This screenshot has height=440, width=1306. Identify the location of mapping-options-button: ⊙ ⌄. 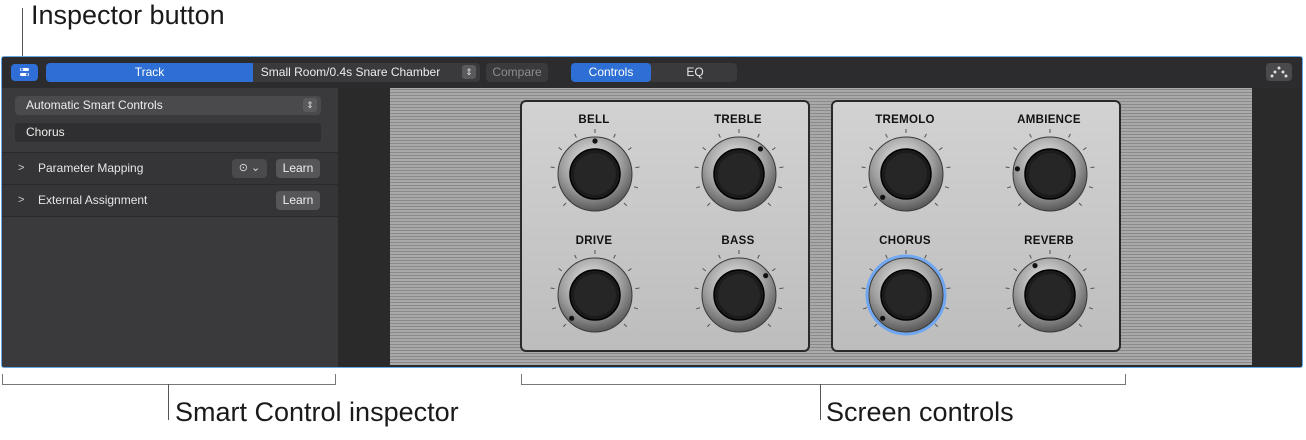
(249, 168).